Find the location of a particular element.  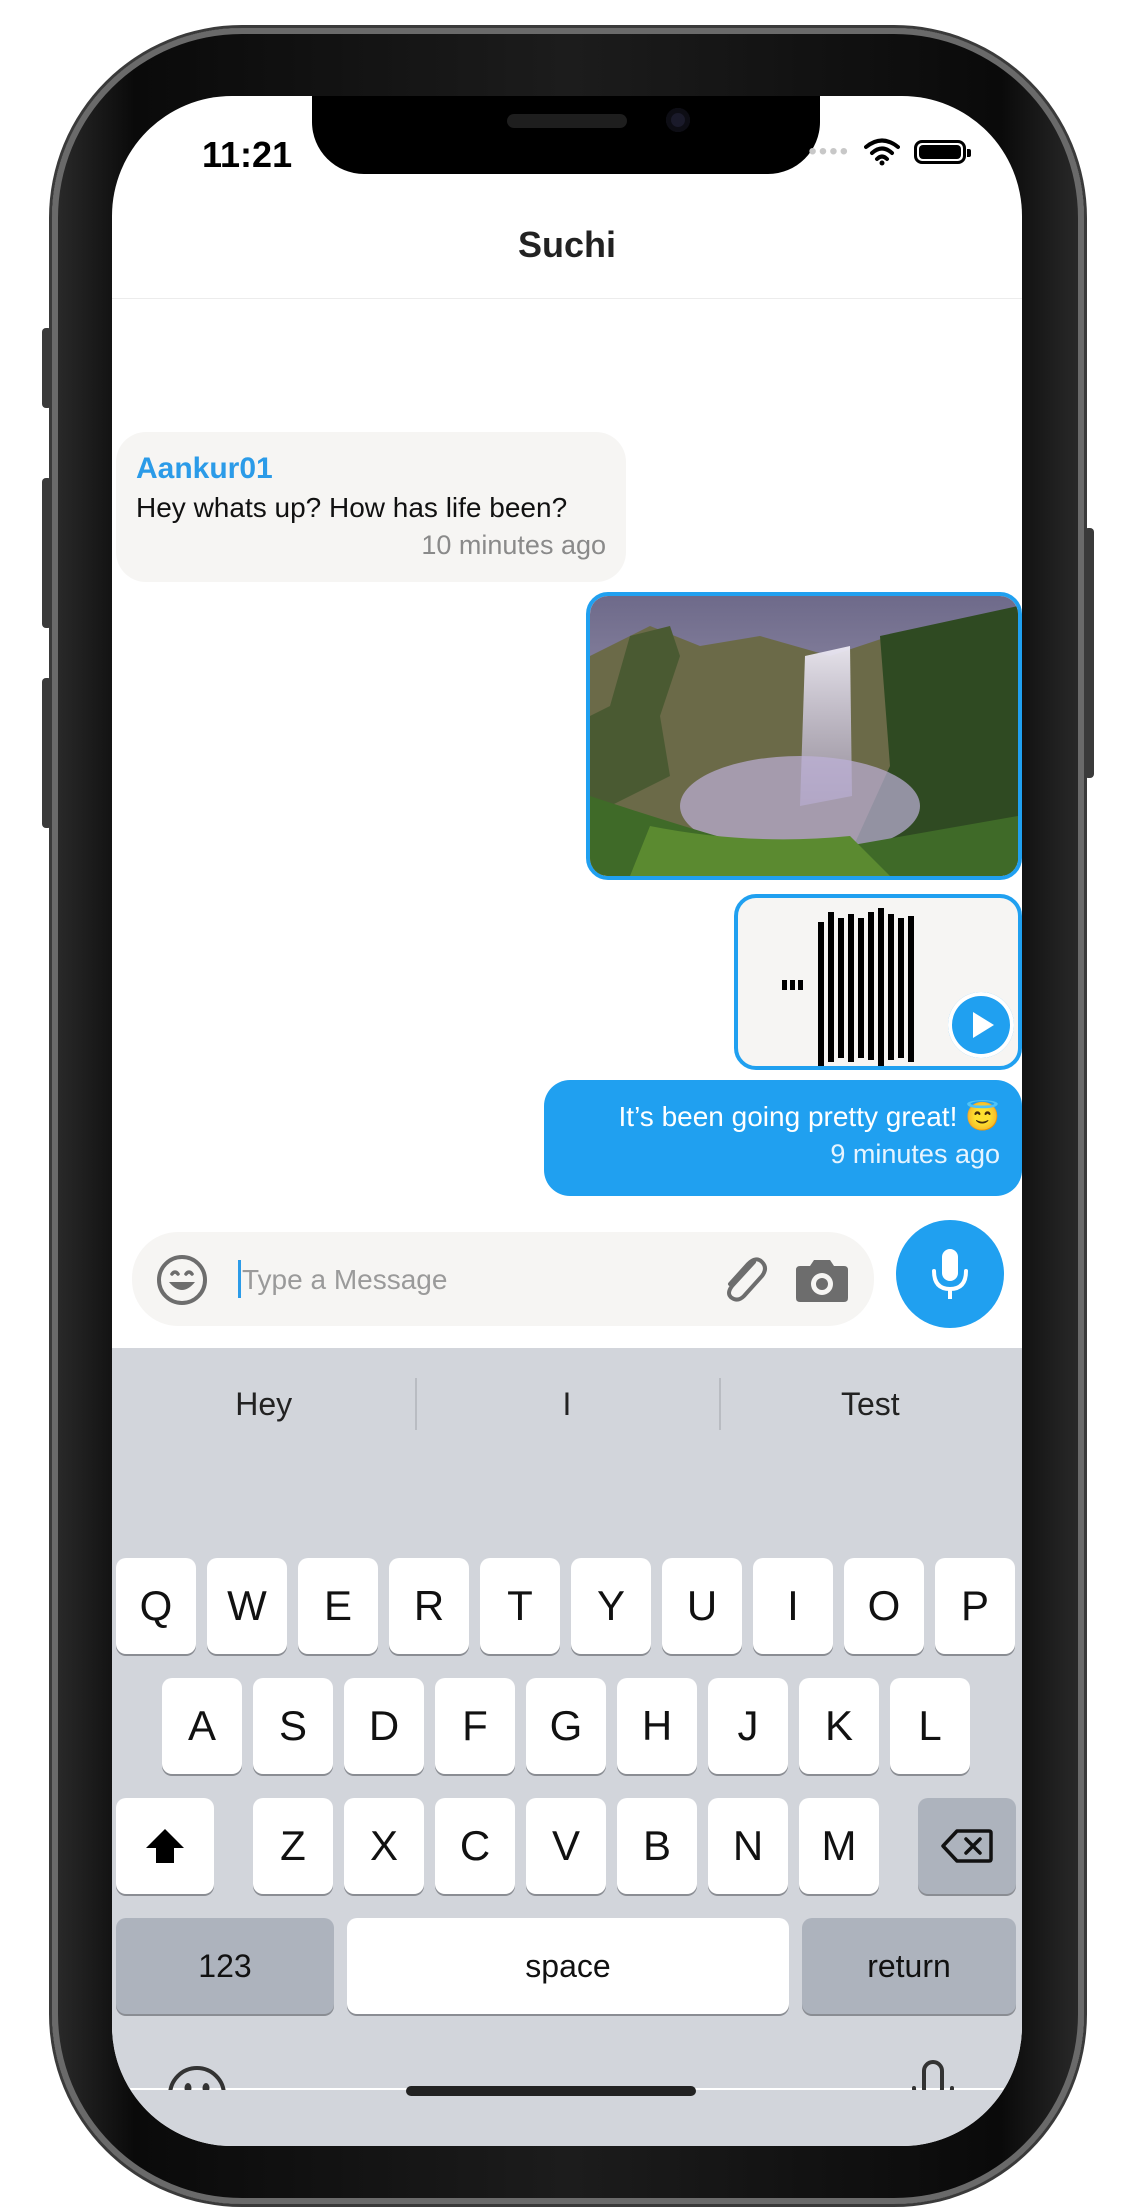

shift-key is located at coordinates (165, 1846).